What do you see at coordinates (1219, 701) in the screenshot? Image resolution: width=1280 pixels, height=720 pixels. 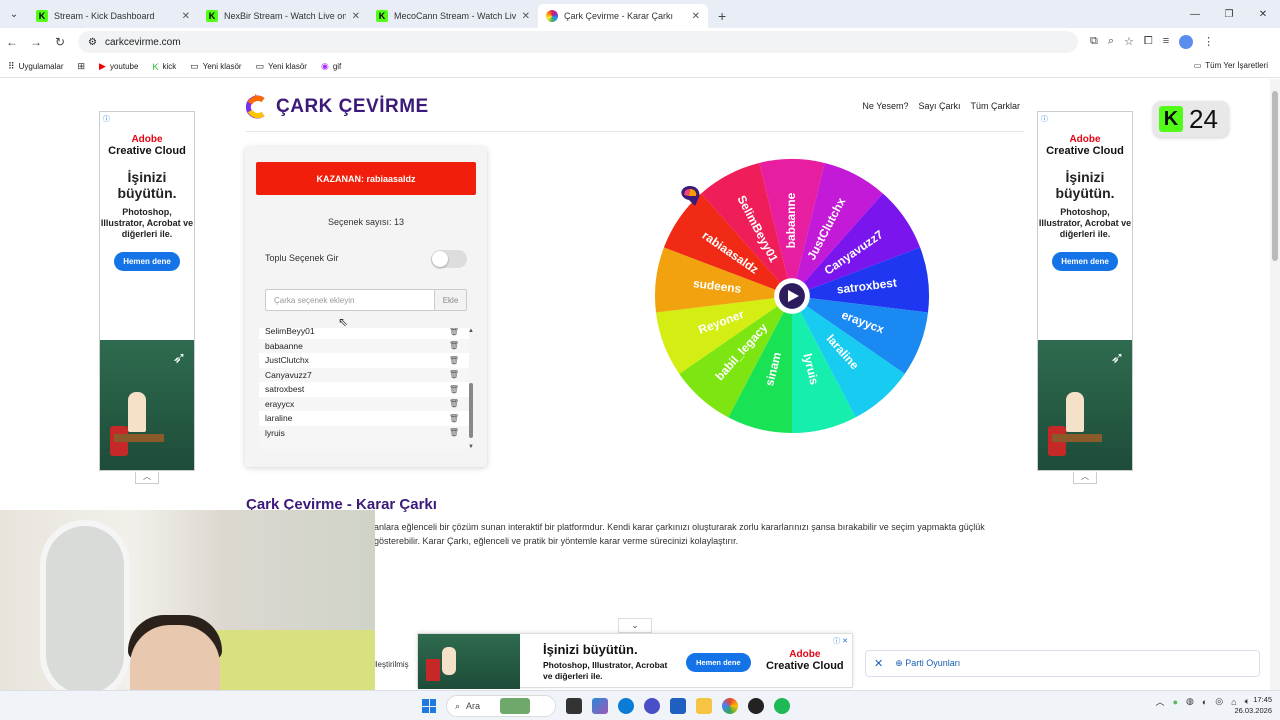 I see `tray-app-icon: ◎` at bounding box center [1219, 701].